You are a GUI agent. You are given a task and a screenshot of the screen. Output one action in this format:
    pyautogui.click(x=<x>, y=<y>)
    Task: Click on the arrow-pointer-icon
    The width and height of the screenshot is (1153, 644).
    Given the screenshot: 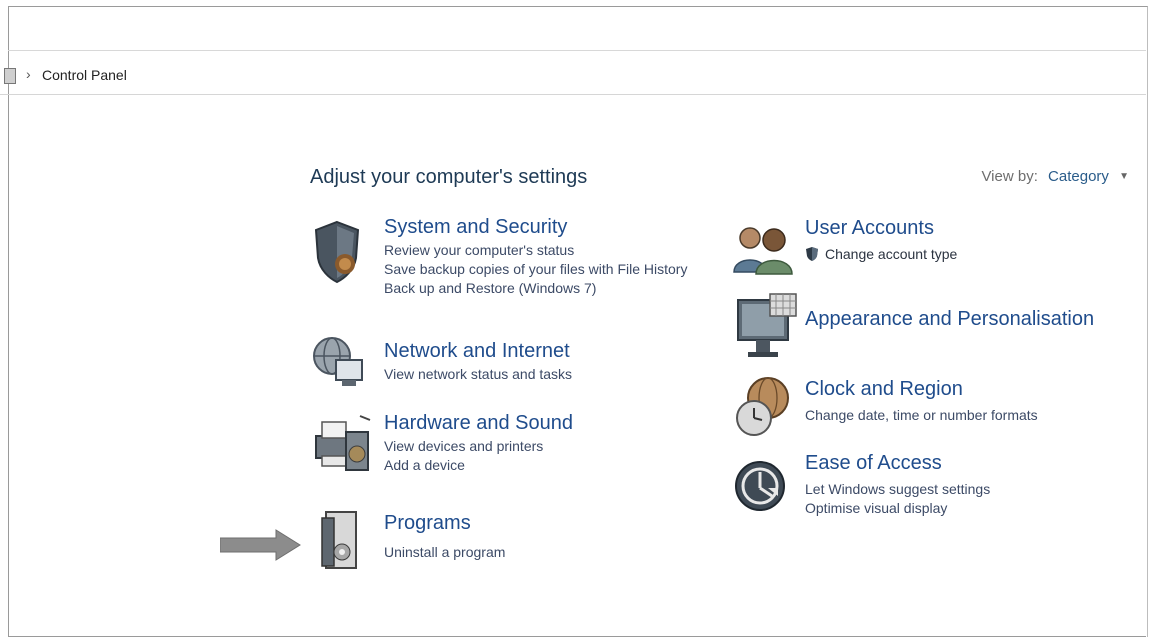 What is the action you would take?
    pyautogui.click(x=260, y=545)
    